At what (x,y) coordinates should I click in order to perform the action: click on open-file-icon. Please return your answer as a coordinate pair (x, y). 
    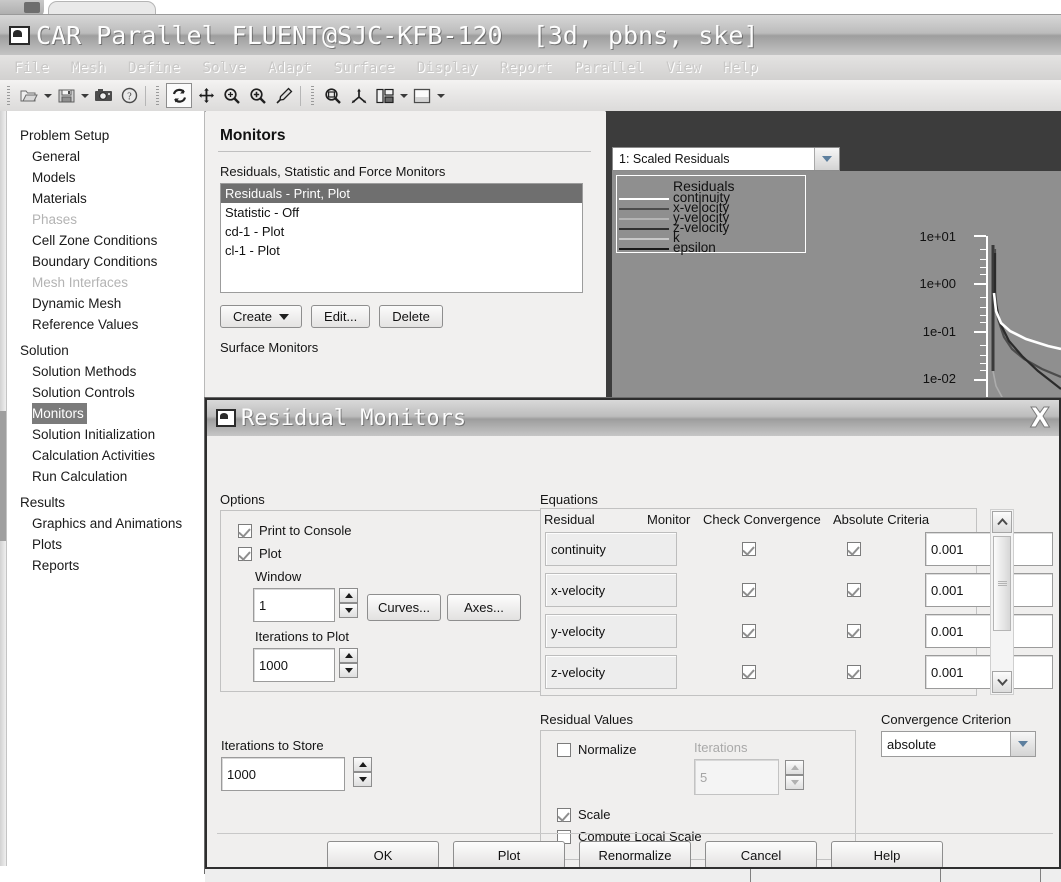
    Looking at the image, I should click on (29, 95).